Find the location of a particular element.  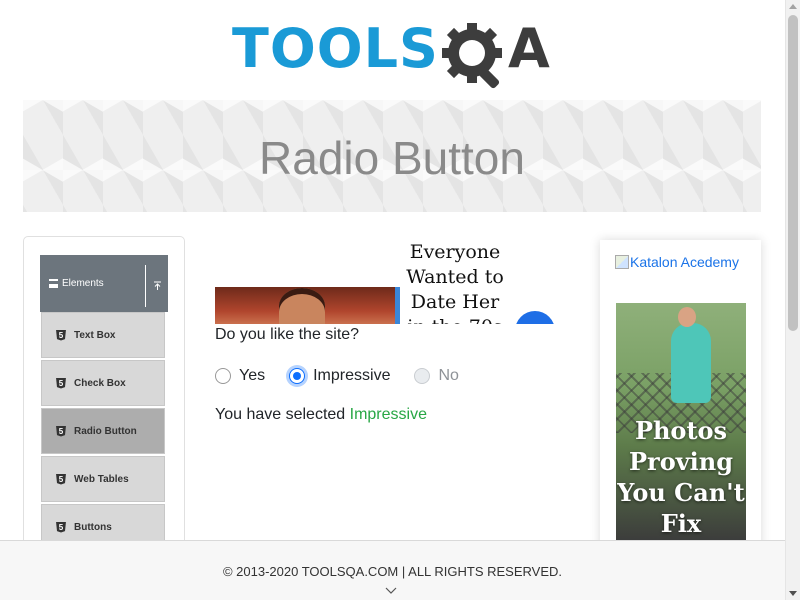

radio-group: Yes Impressive No is located at coordinates (337, 376).